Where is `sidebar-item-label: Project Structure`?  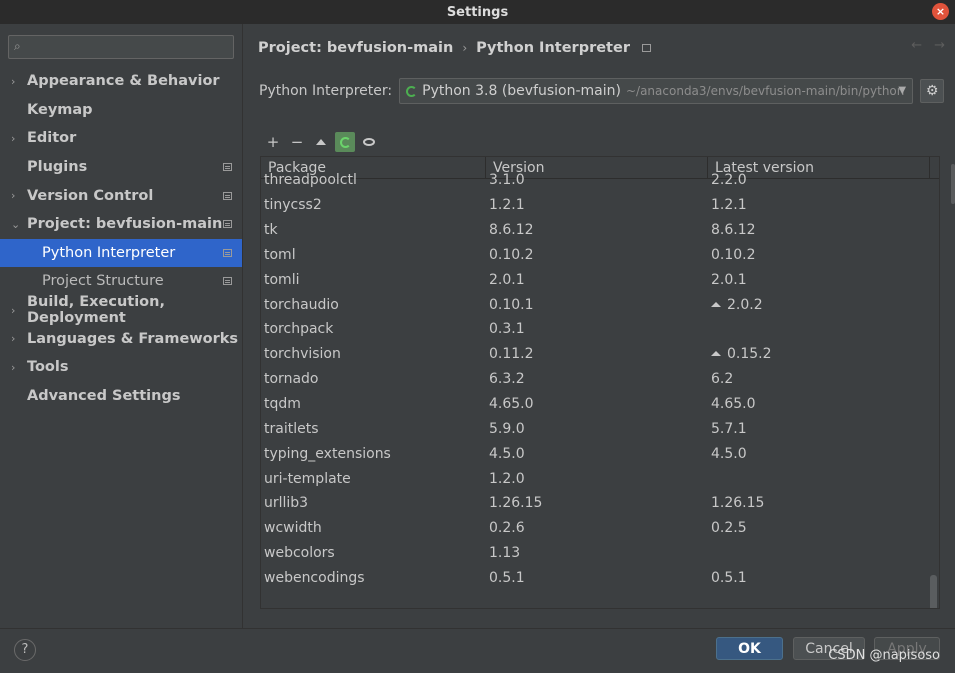 sidebar-item-label: Project Structure is located at coordinates (103, 281).